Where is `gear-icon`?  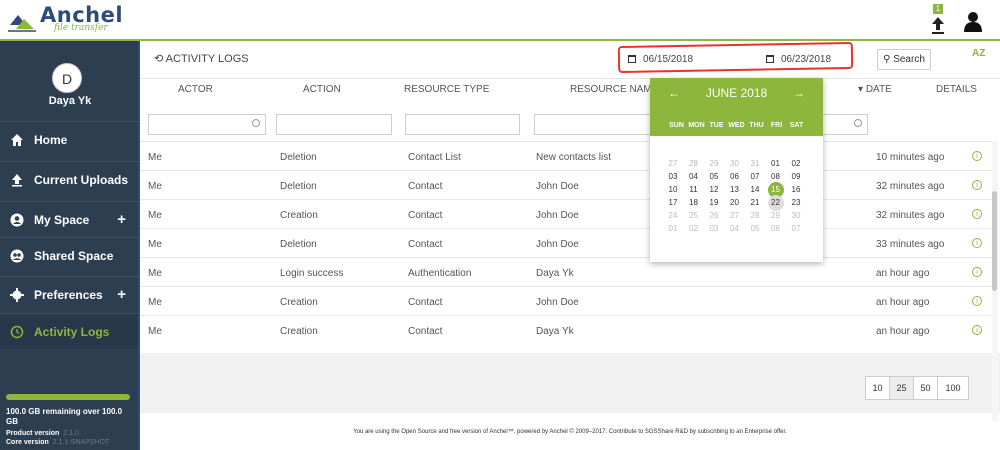
gear-icon is located at coordinates (17, 294).